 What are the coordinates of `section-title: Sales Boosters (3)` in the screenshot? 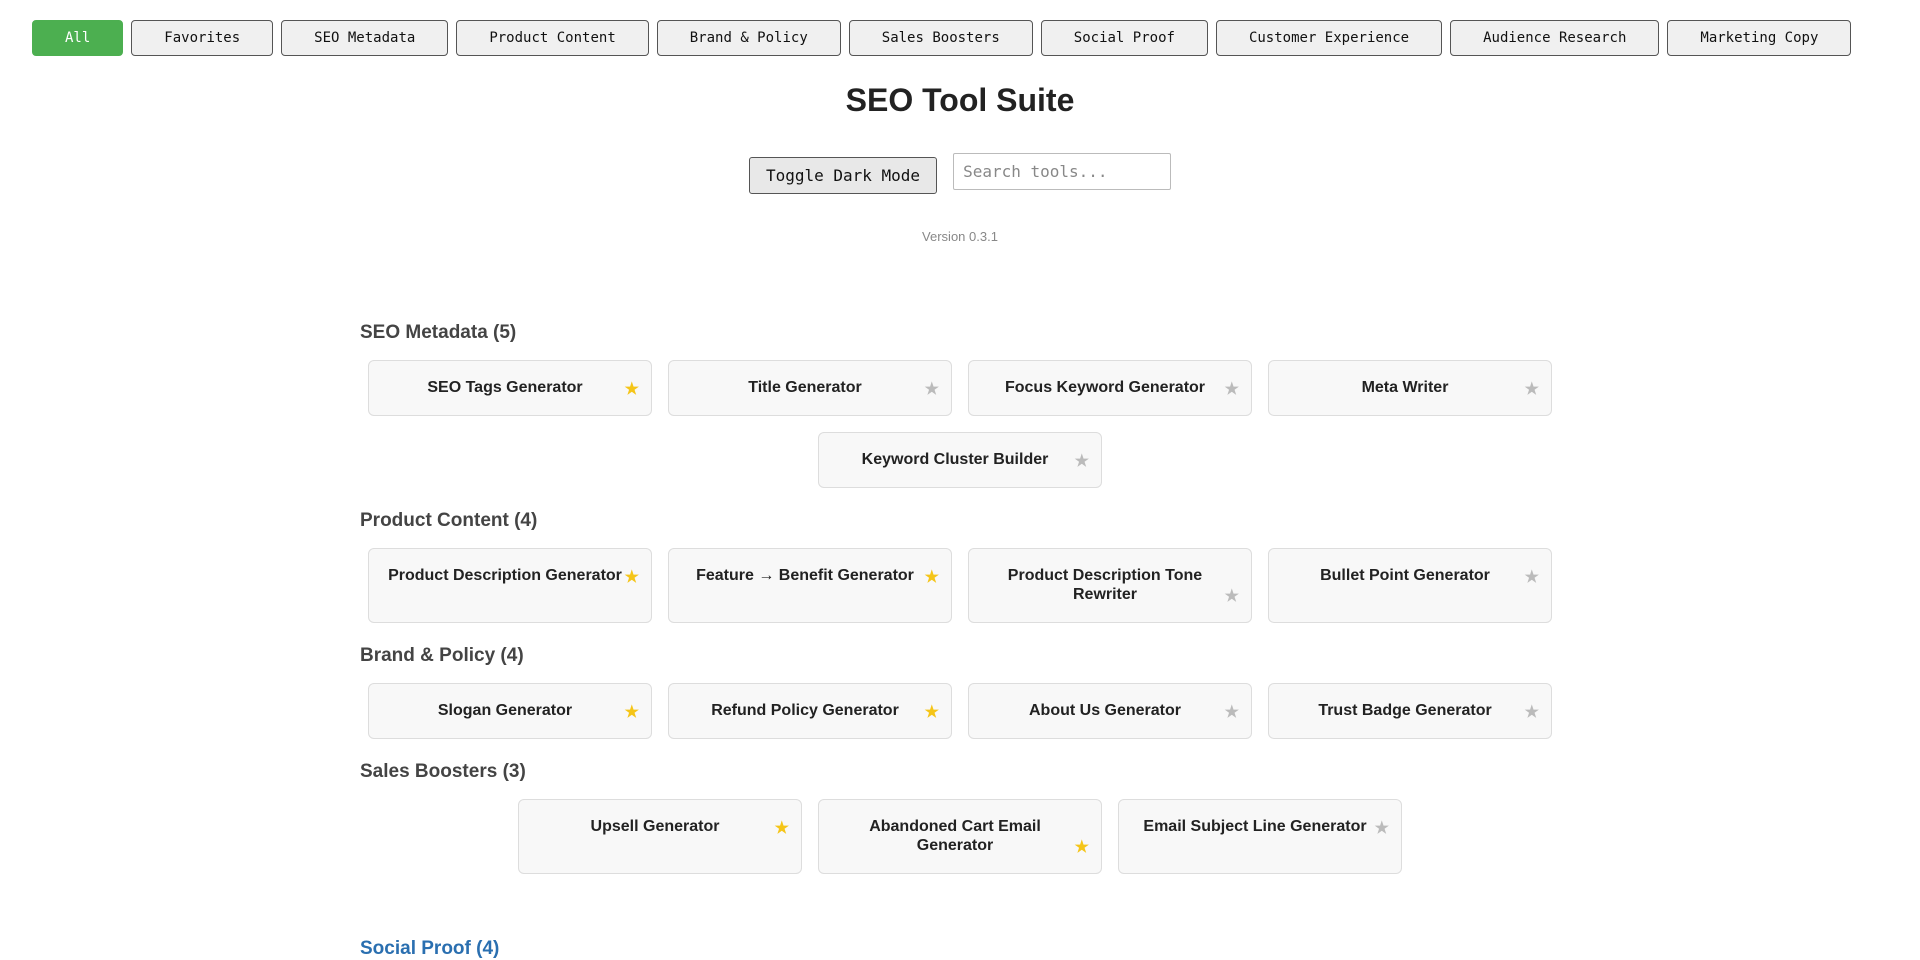 It's located at (443, 771).